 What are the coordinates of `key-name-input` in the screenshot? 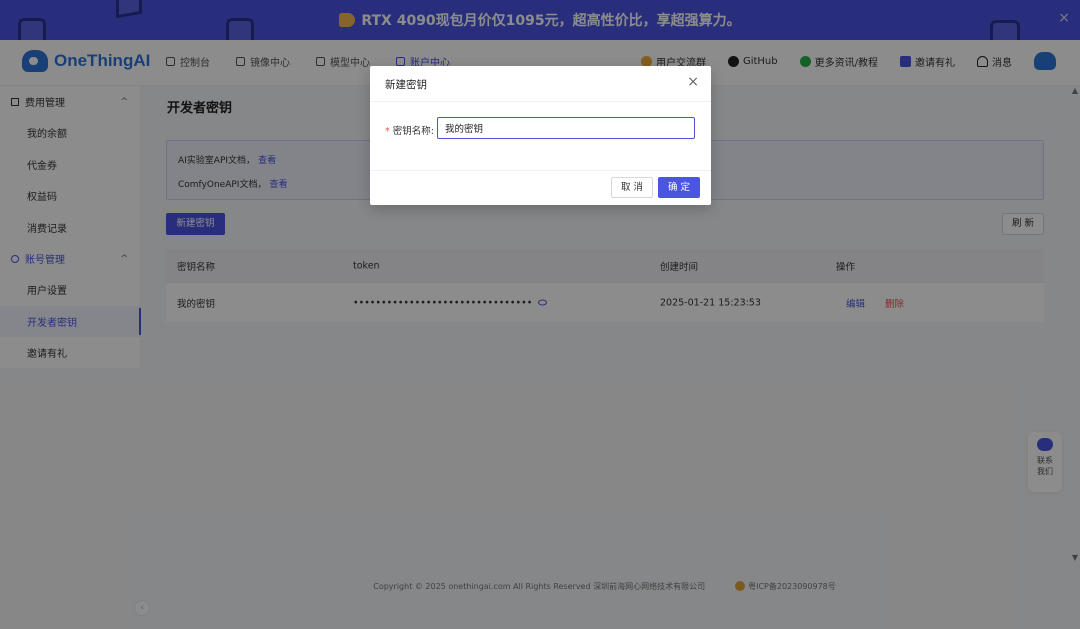 It's located at (566, 128).